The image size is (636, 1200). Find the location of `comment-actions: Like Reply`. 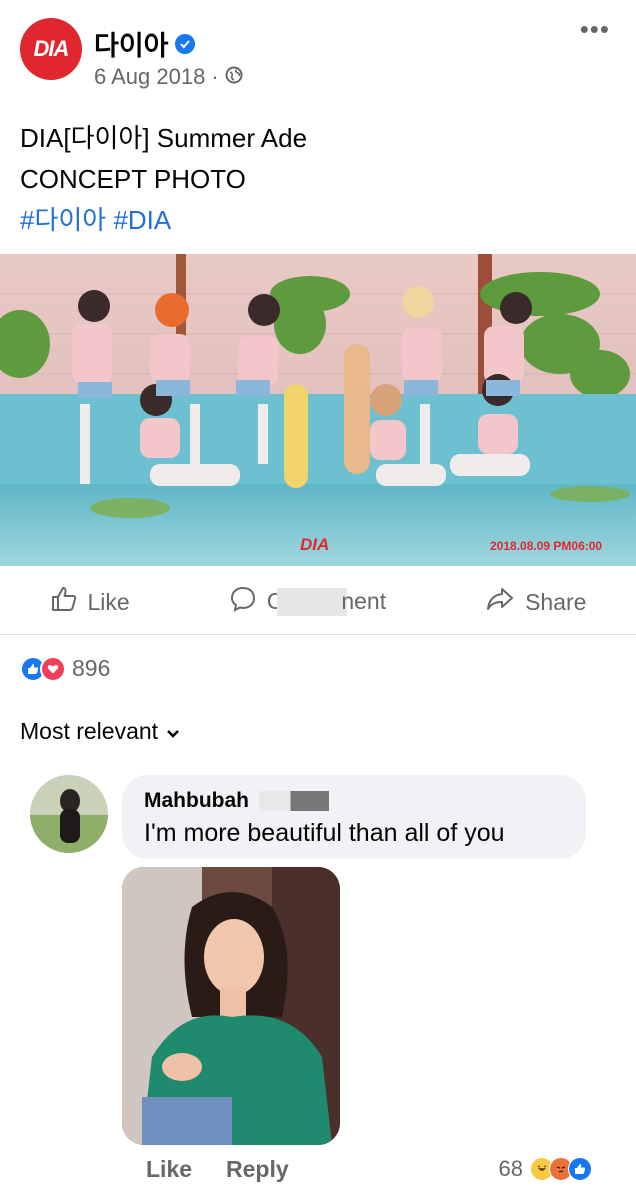

comment-actions: Like Reply is located at coordinates (217, 1169).